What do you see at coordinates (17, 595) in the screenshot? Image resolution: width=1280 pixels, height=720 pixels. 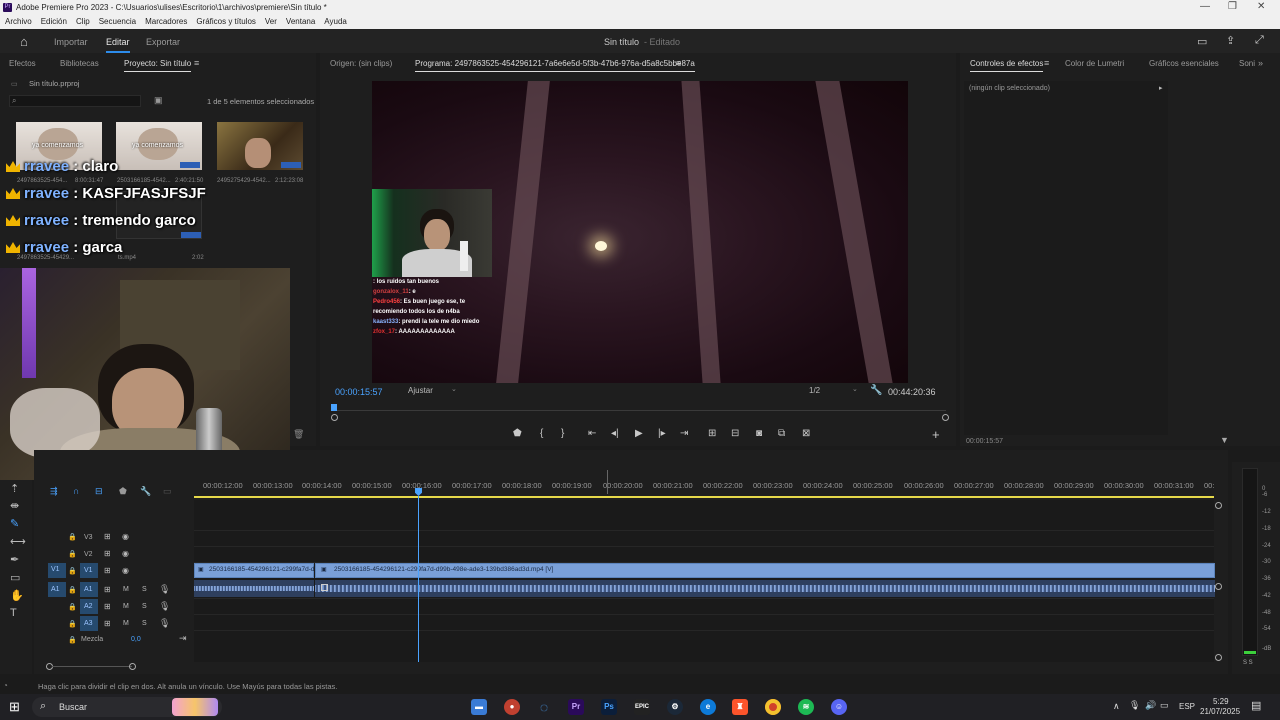 I see `hand-tool-icon: ✋` at bounding box center [17, 595].